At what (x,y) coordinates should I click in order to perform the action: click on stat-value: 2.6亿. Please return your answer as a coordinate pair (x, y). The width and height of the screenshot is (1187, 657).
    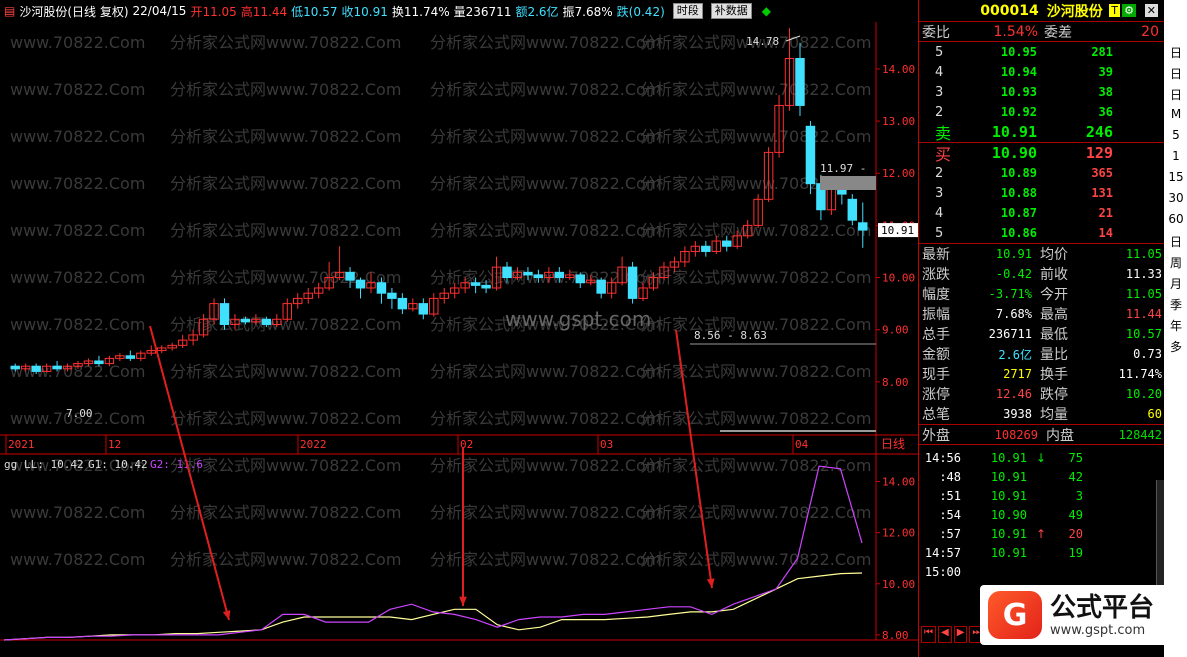
    Looking at the image, I should click on (1015, 354).